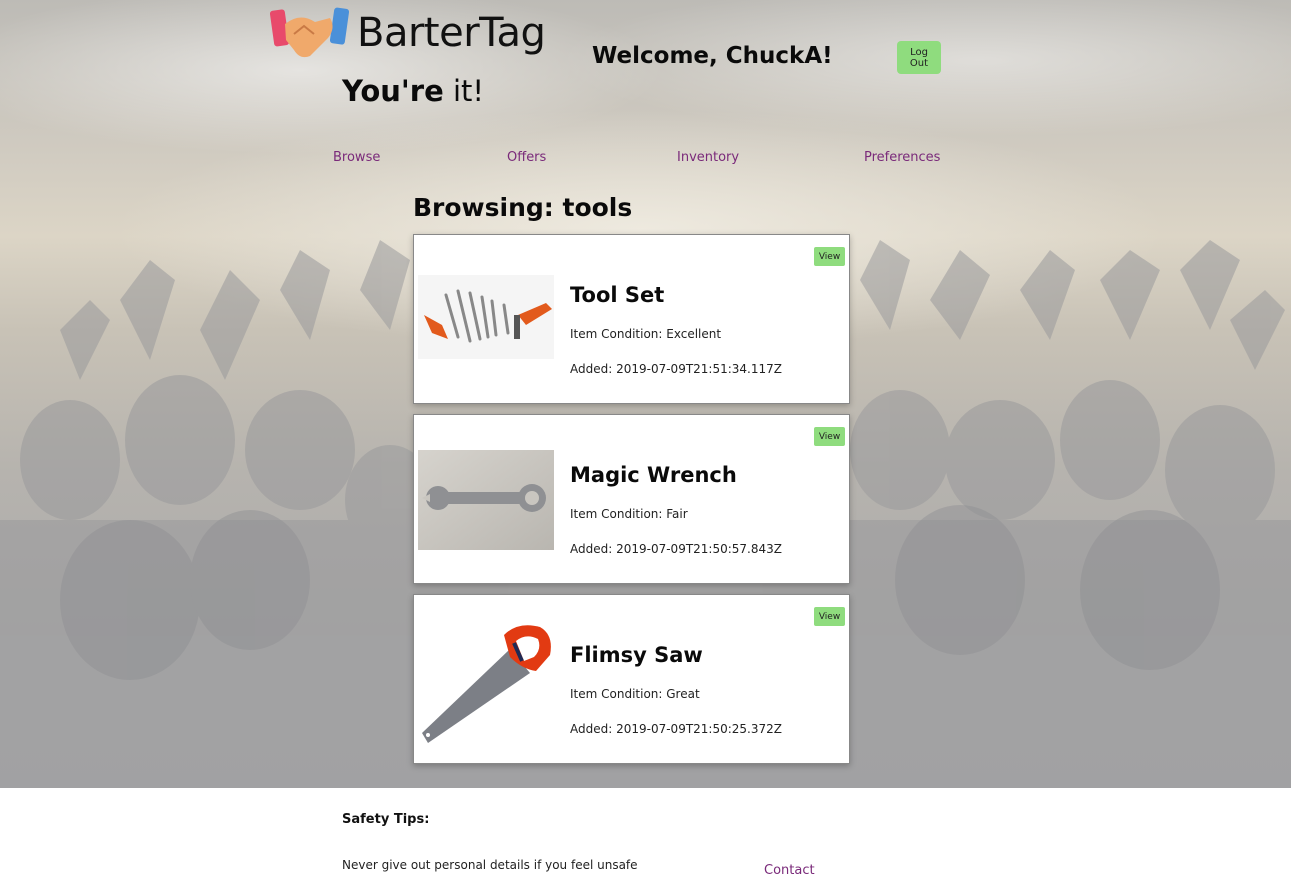 Image resolution: width=1291 pixels, height=895 pixels. I want to click on tagline: You're it!, so click(413, 91).